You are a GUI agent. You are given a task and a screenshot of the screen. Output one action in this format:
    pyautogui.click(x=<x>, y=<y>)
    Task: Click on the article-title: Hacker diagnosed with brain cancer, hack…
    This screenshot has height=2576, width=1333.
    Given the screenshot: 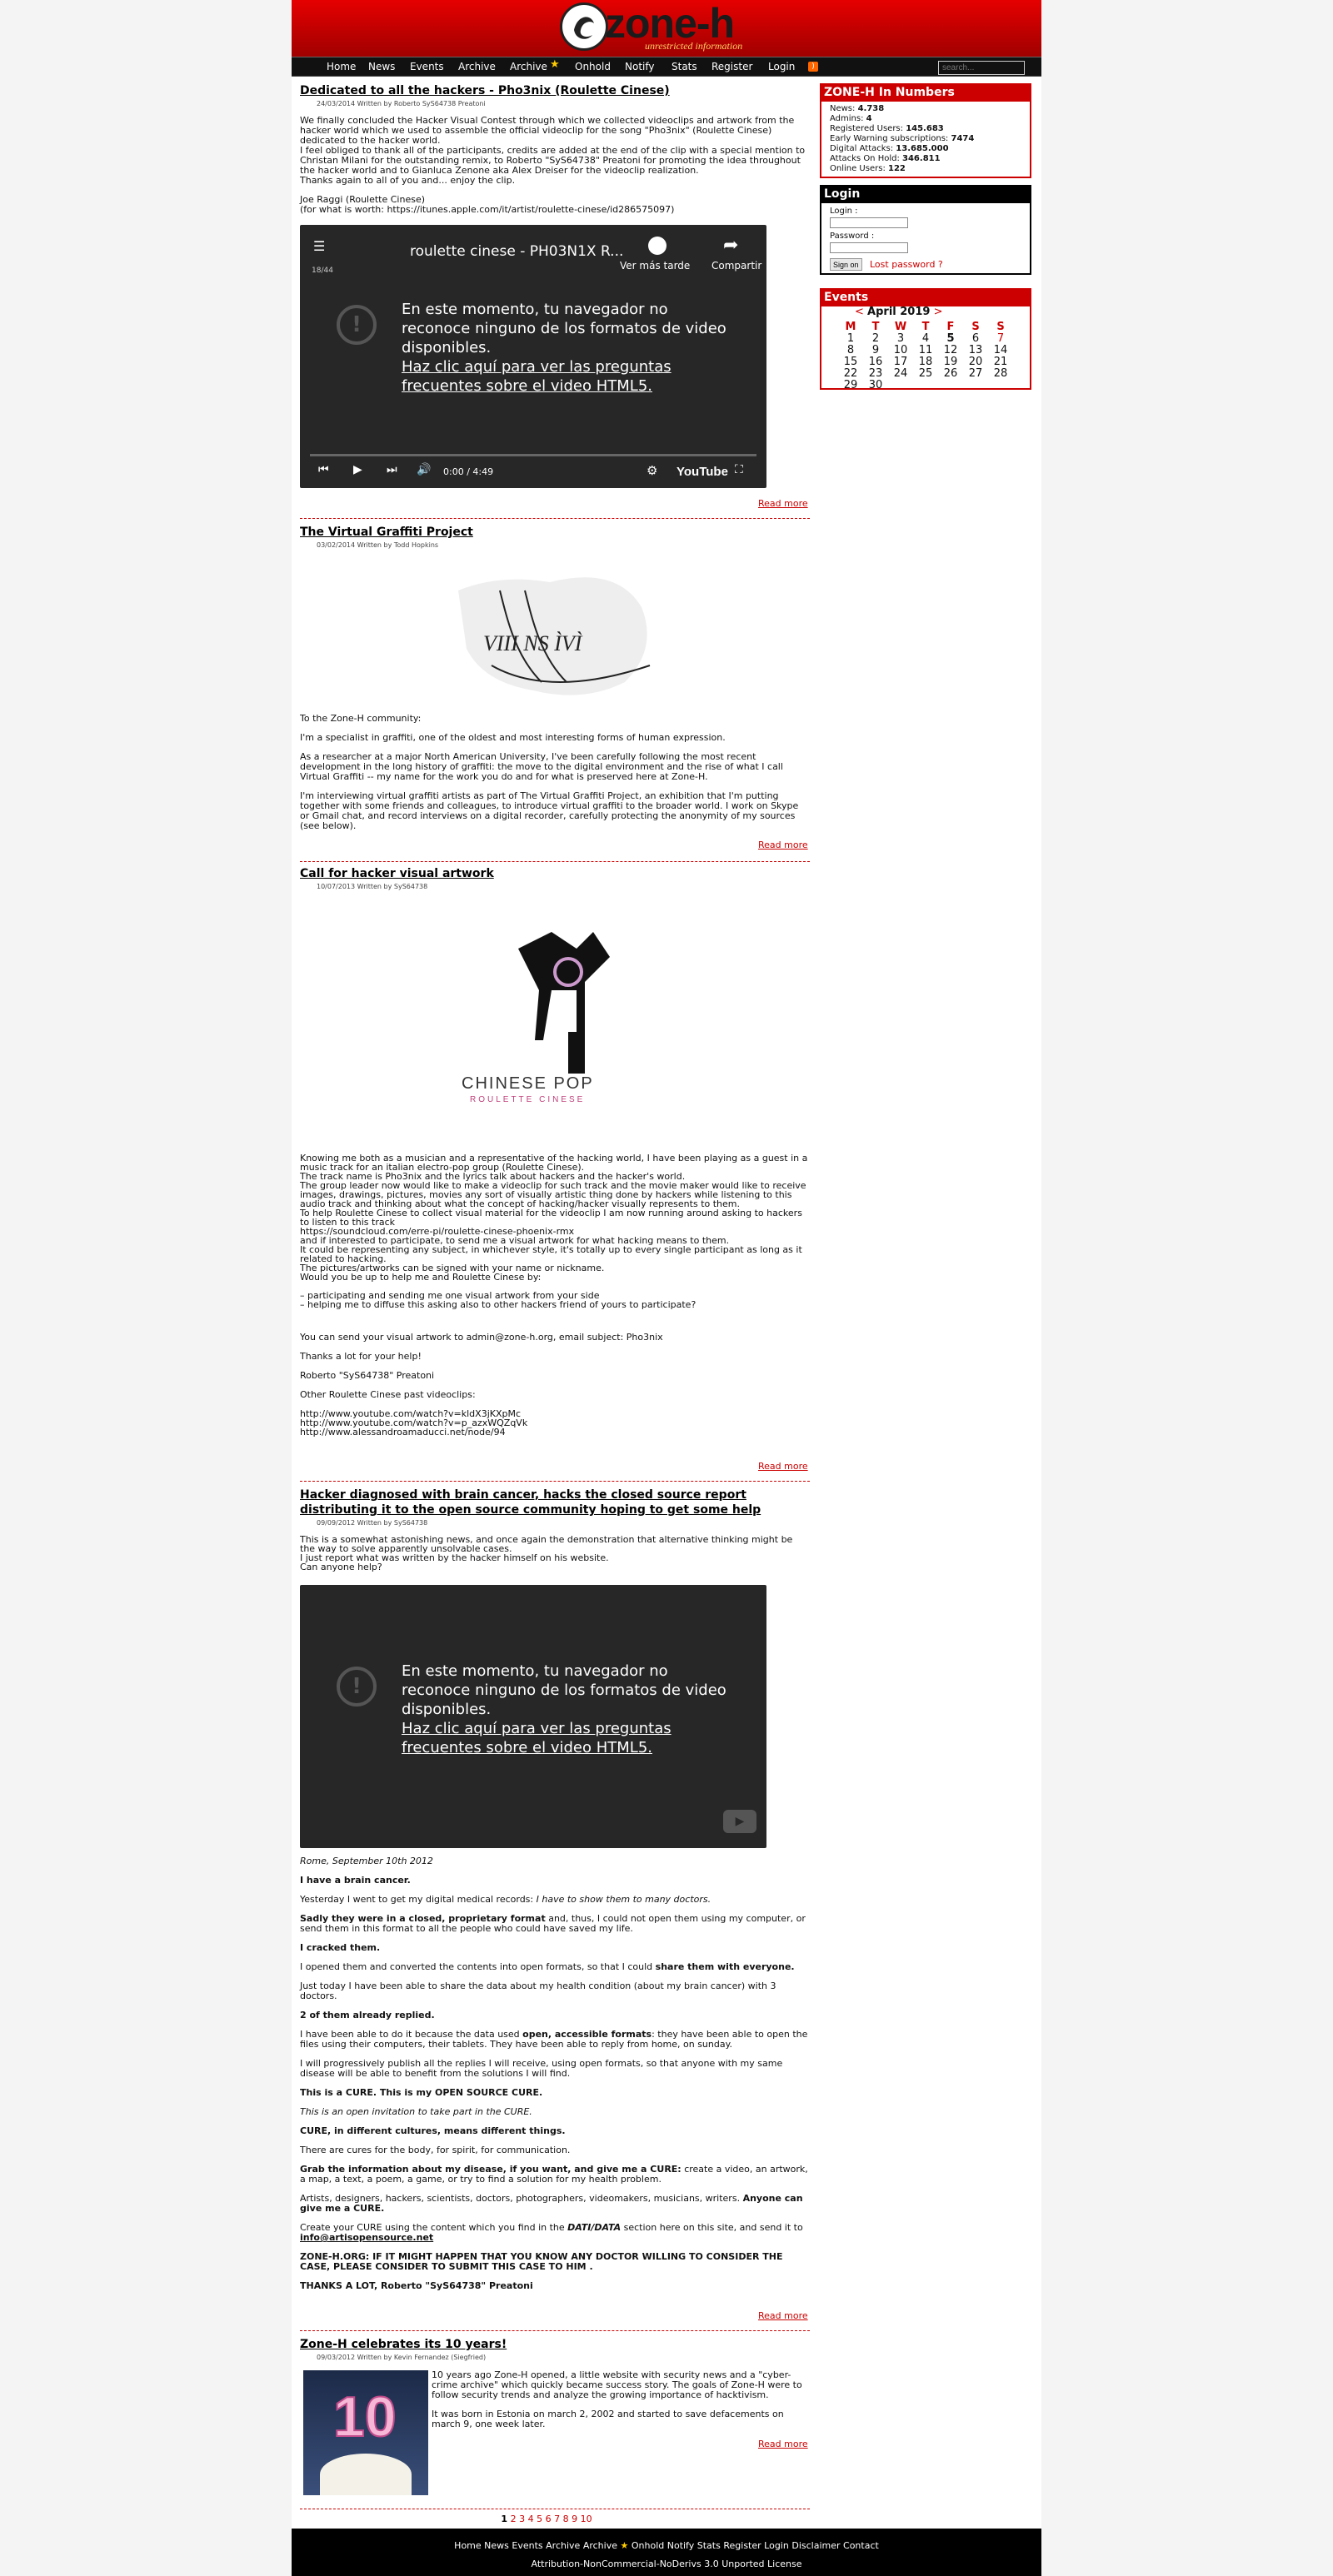 What is the action you would take?
    pyautogui.click(x=555, y=1502)
    